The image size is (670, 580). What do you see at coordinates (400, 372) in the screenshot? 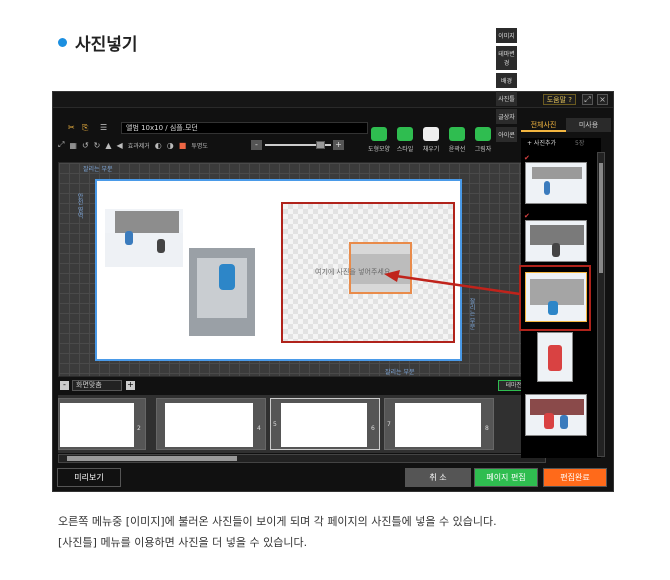
I see `guide-bottom: 잘리는 부분` at bounding box center [400, 372].